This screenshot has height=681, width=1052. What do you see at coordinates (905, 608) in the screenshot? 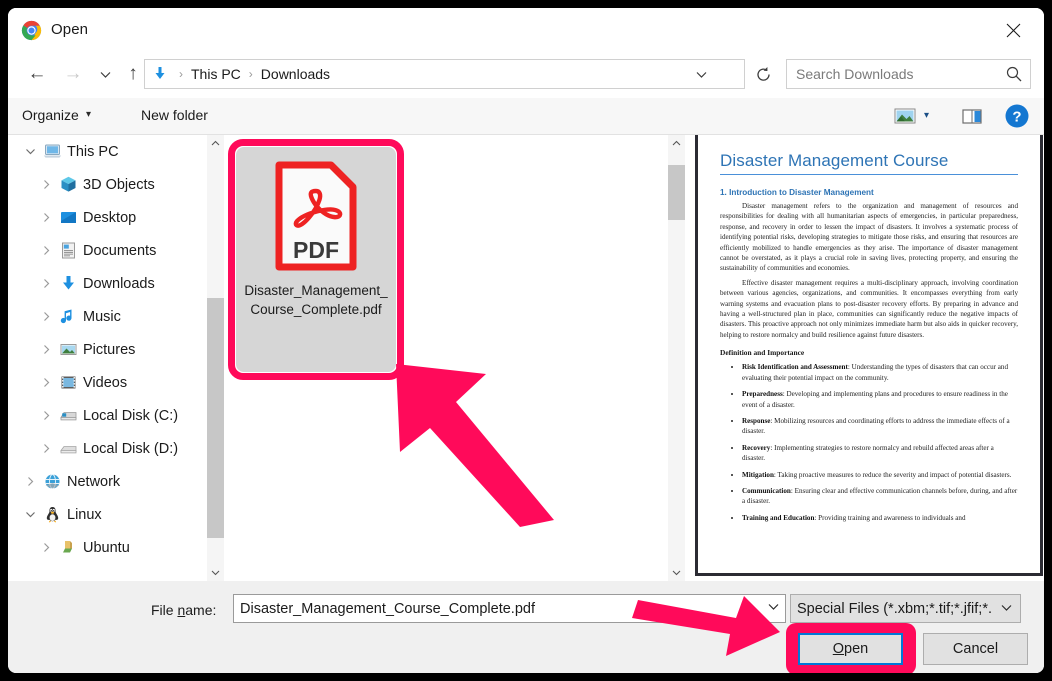
I see `file-type-filter-select: Special Files (*.xbm;*.tif;*.jfif;*.` at bounding box center [905, 608].